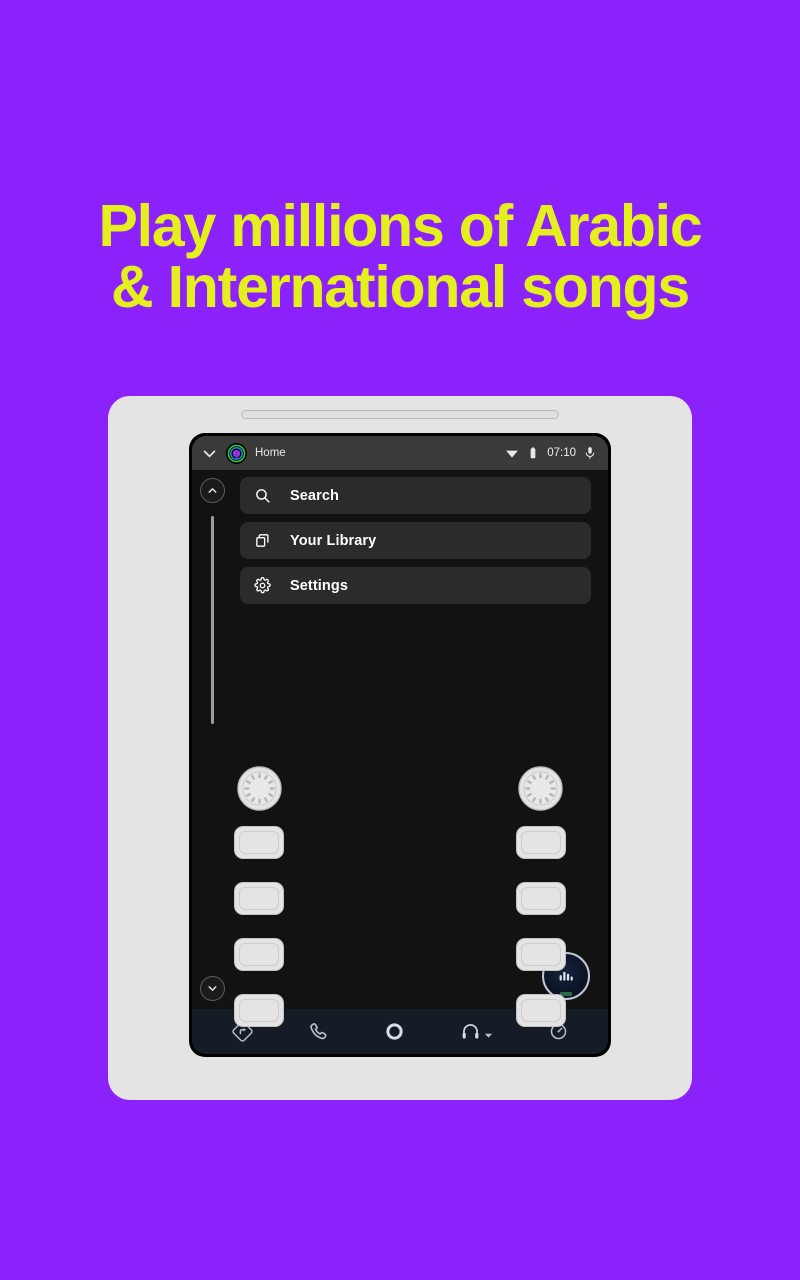 This screenshot has width=800, height=1280. Describe the element at coordinates (319, 585) in the screenshot. I see `menu-item-label: Settings` at that location.